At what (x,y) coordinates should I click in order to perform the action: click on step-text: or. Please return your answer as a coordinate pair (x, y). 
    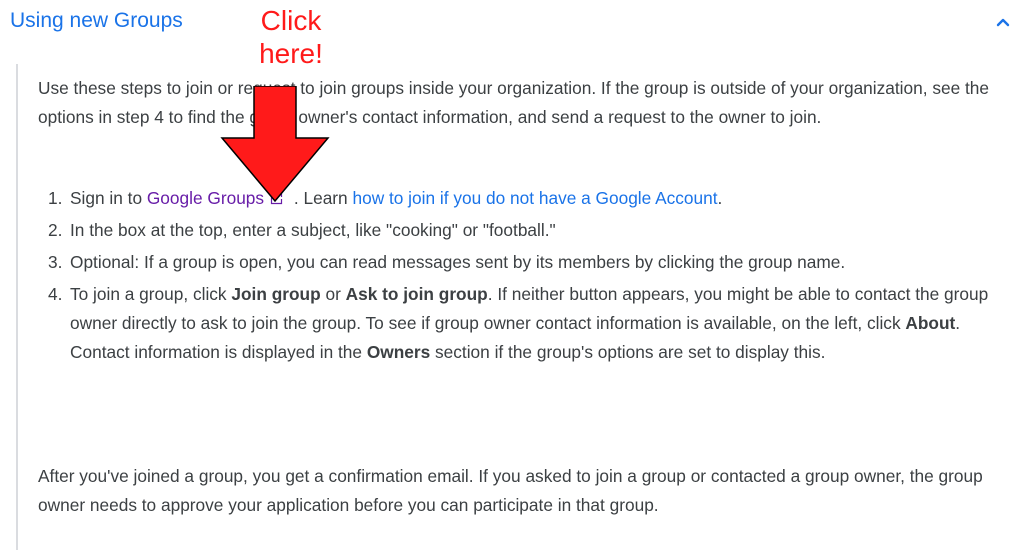
    Looking at the image, I should click on (333, 294).